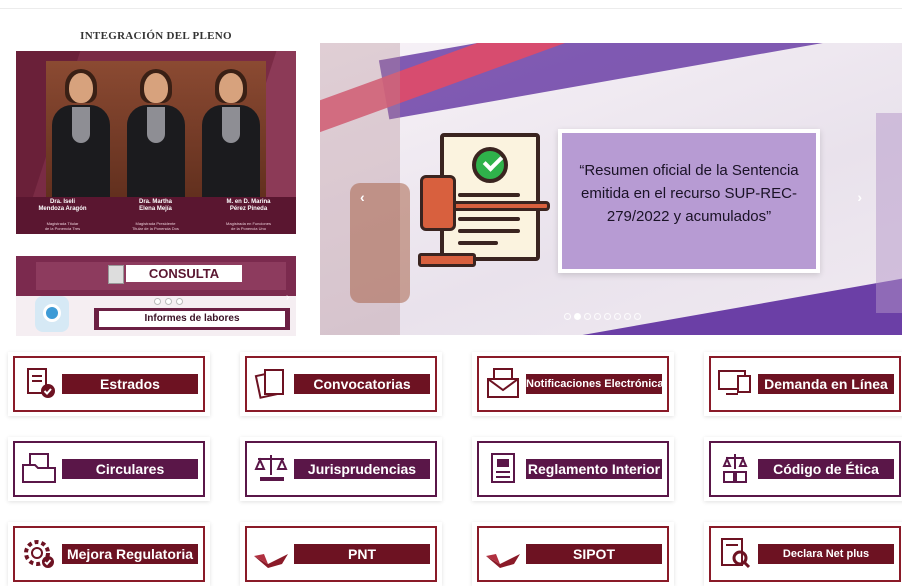  Describe the element at coordinates (826, 469) in the screenshot. I see `tile-label: Código de Ética` at that location.